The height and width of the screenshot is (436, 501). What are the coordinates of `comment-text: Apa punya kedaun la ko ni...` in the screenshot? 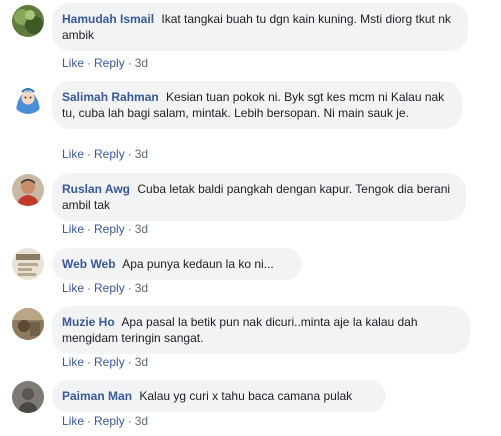 It's located at (198, 264).